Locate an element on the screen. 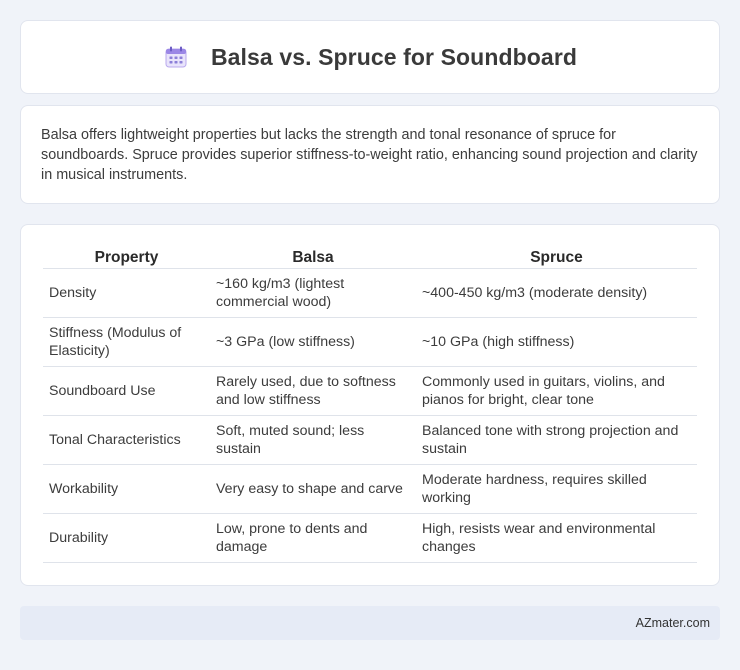 The image size is (740, 670). title-card: Balsa vs. Spruce for Soundboard is located at coordinates (370, 57).